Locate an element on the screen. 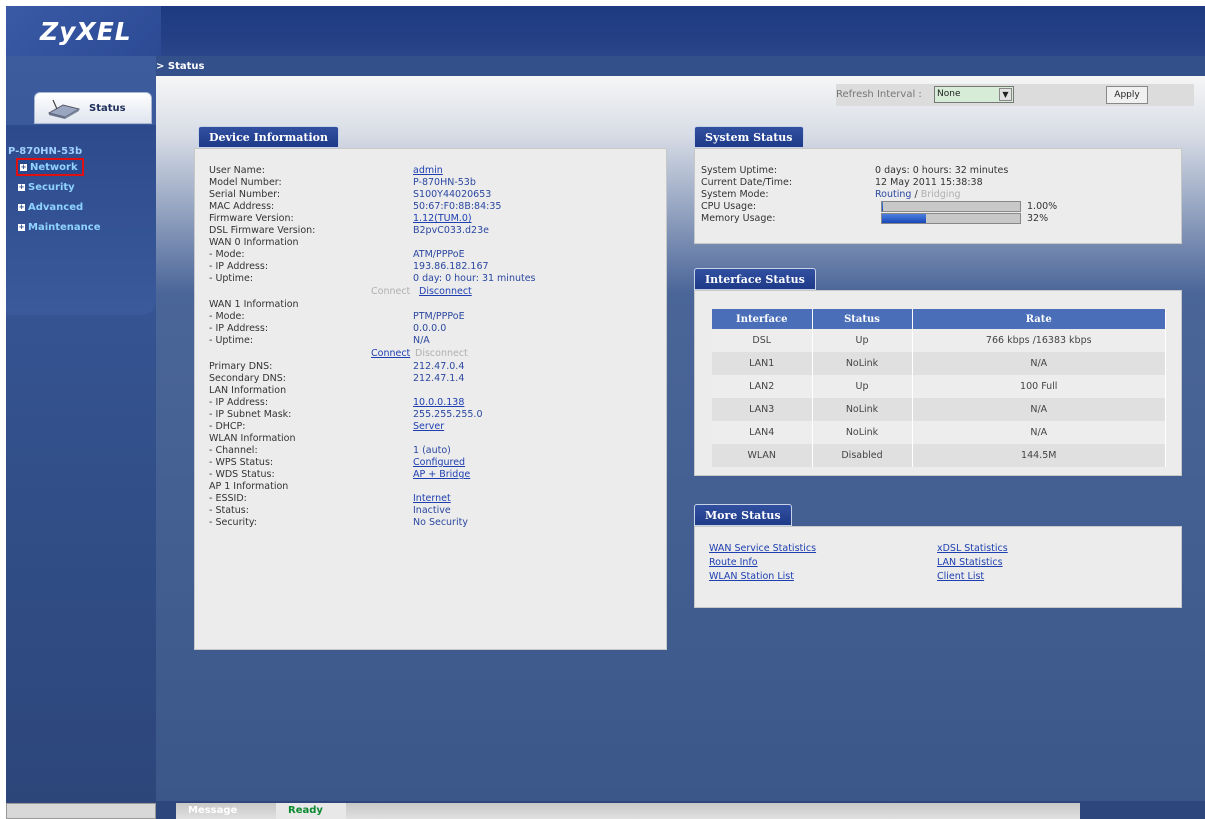  router-icon is located at coordinates (64, 109).